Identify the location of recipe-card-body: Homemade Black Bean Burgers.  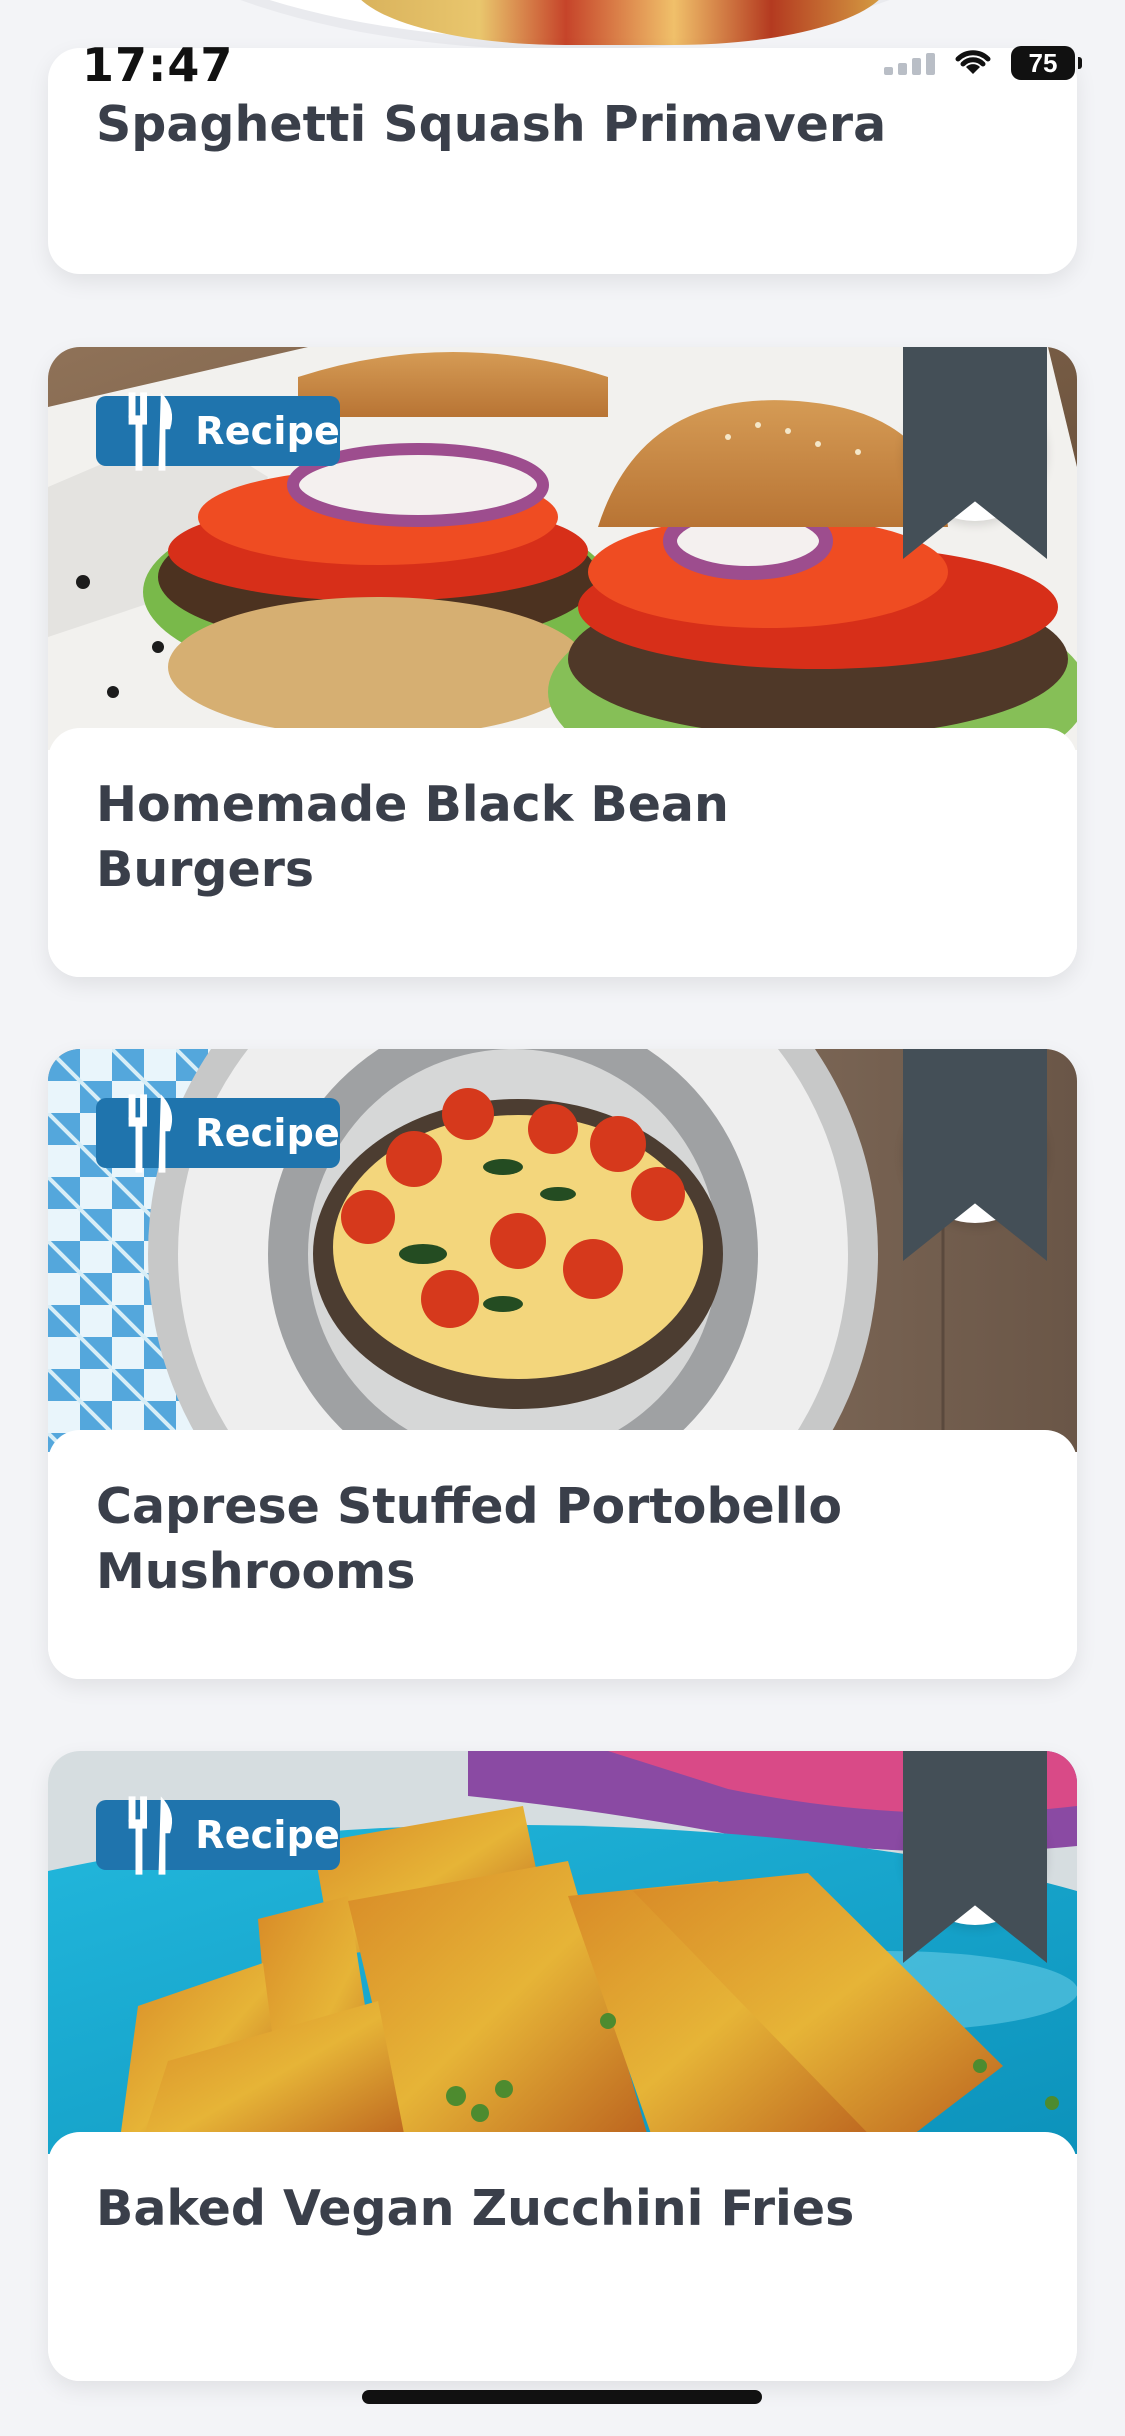
(562, 852).